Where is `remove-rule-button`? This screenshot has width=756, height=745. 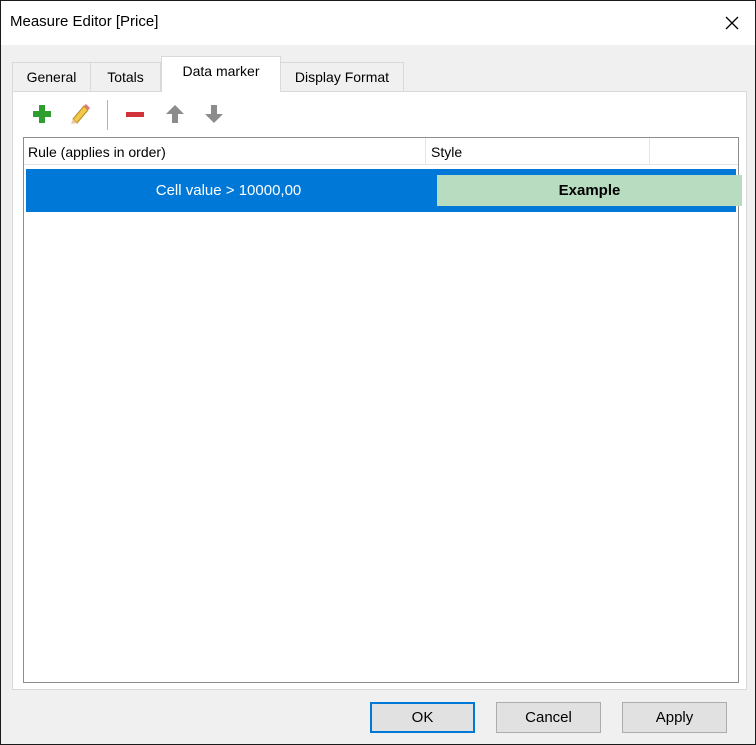
remove-rule-button is located at coordinates (135, 114).